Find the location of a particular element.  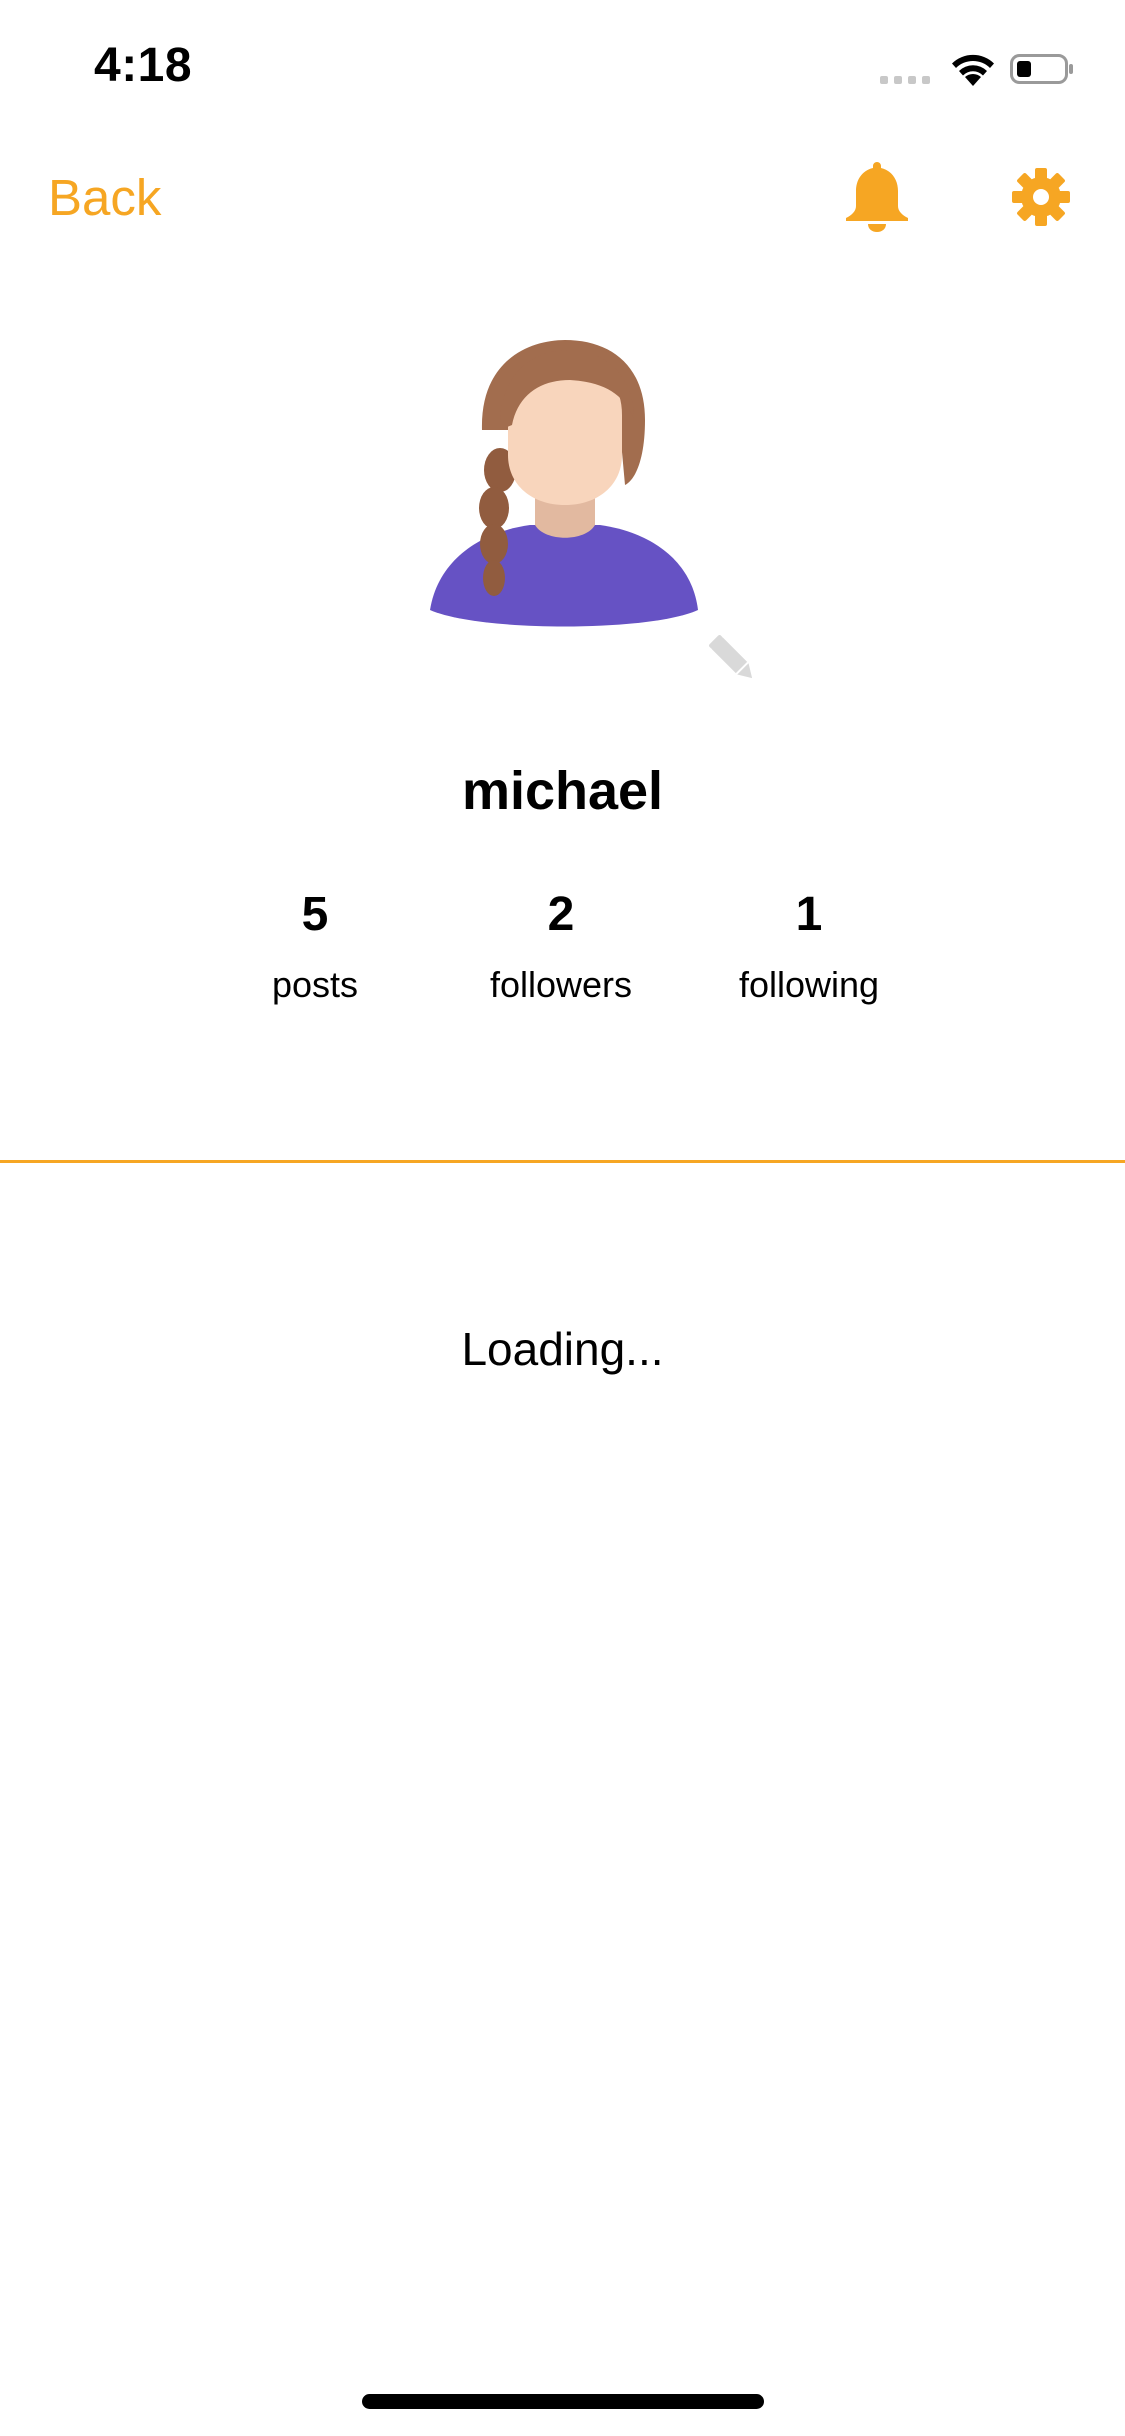

back-button: Back is located at coordinates (104, 197).